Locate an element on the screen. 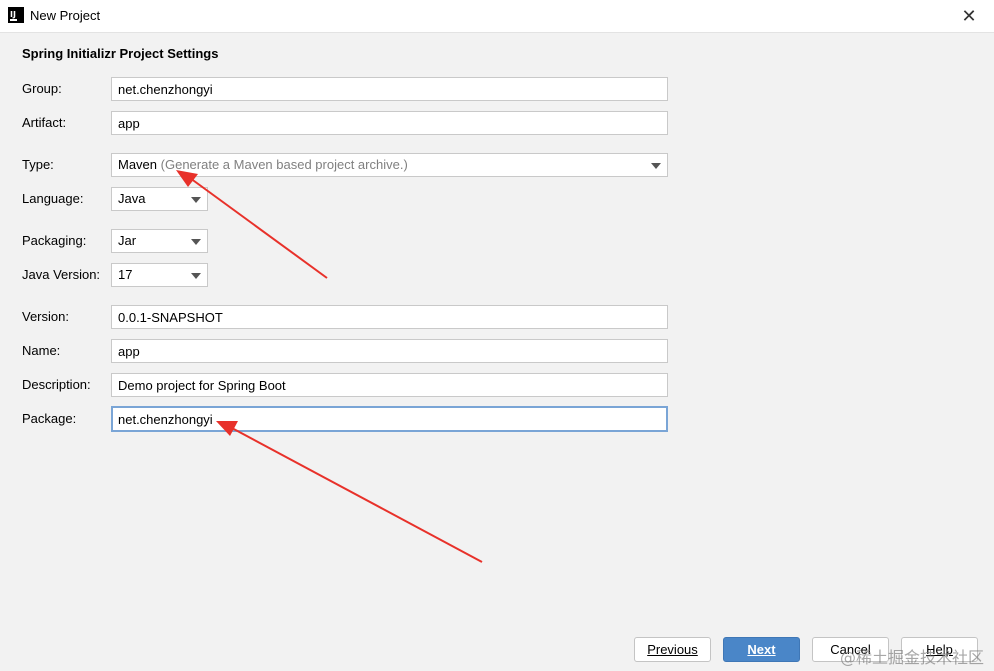  packaging-label: Packaging: is located at coordinates (54, 240).